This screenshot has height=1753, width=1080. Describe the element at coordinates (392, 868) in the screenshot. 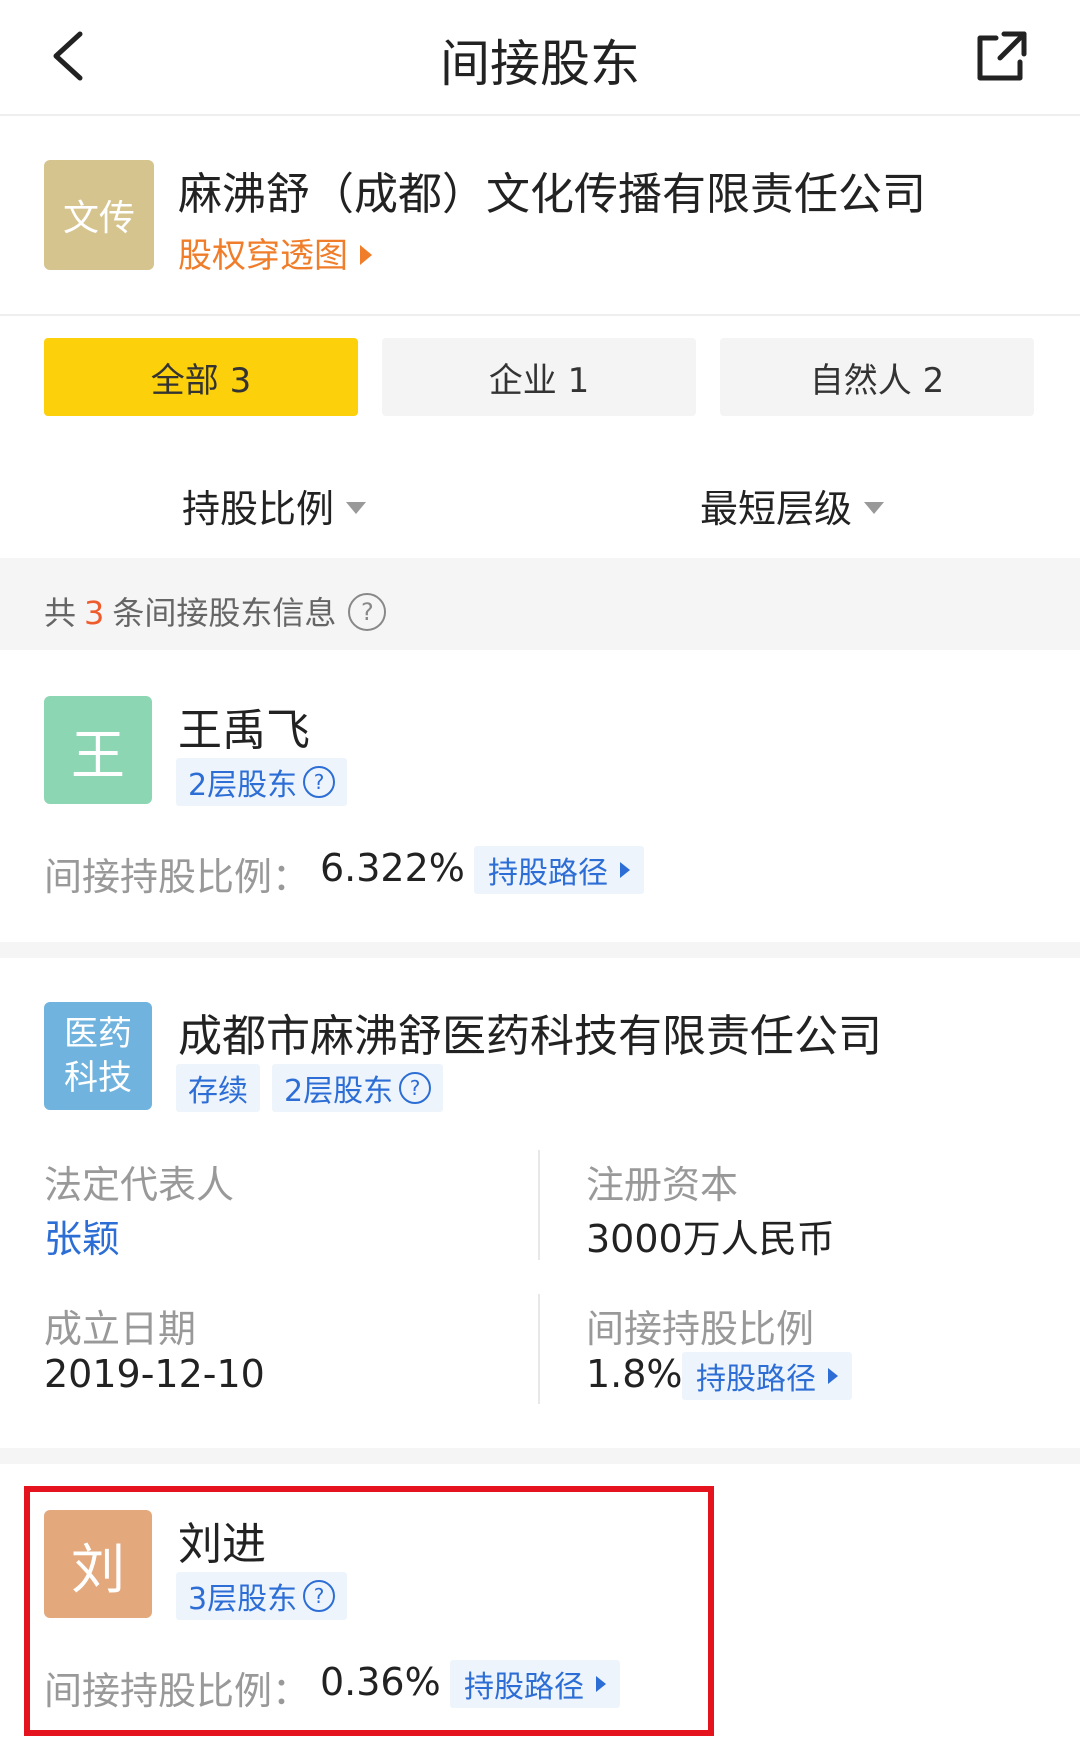

I see `ratio-value: 6.322%` at that location.